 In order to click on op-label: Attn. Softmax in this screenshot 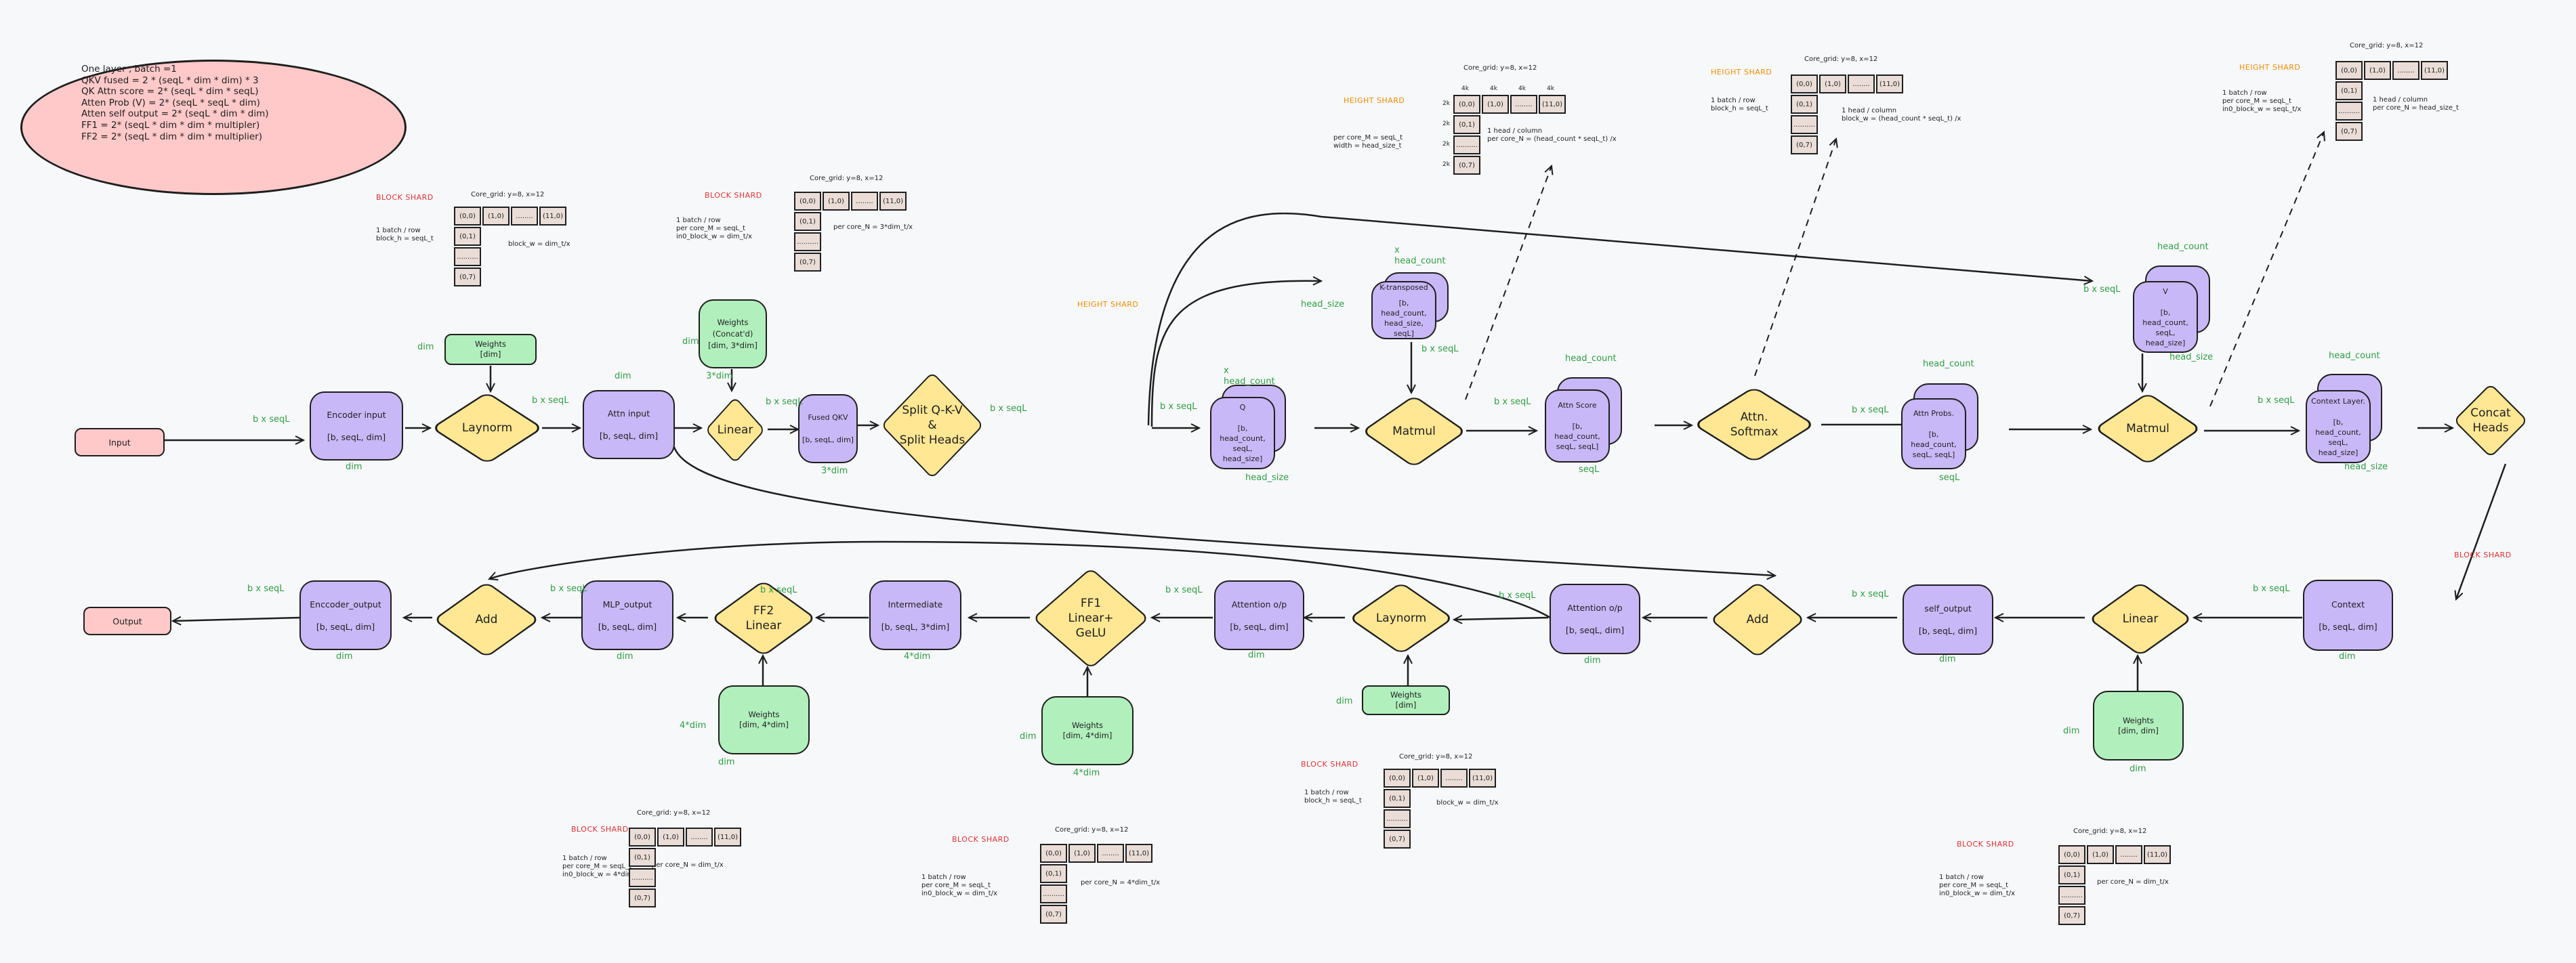, I will do `click(1754, 424)`.